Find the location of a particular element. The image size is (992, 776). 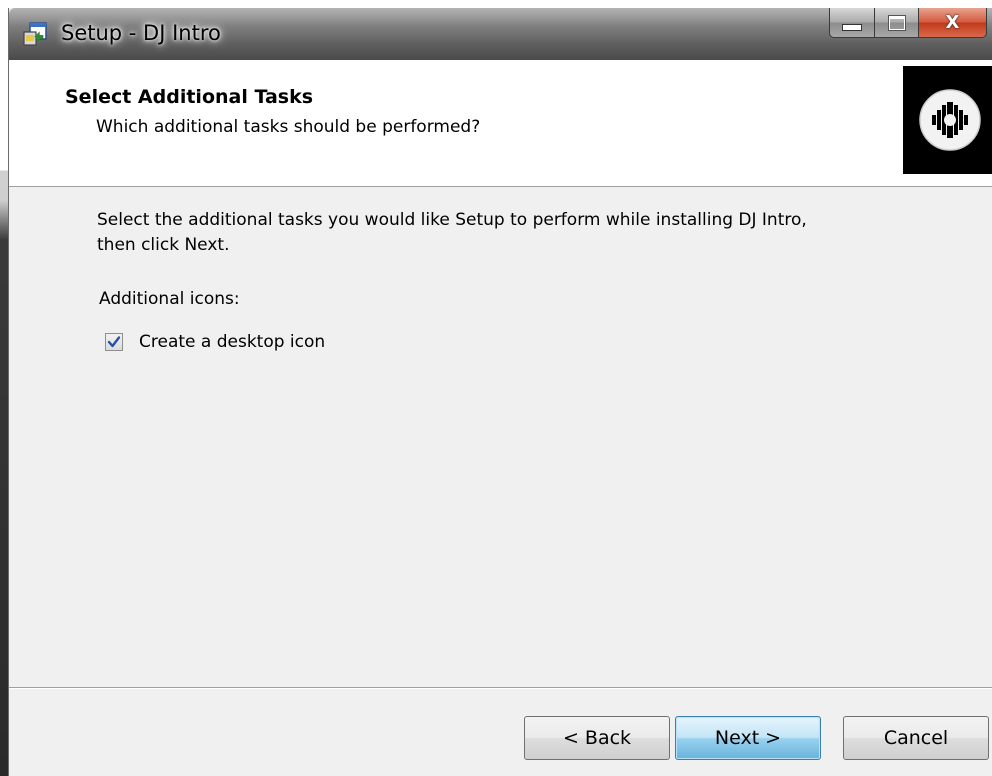

task-desktop-icon: Create a desktop icon is located at coordinates (215, 342).